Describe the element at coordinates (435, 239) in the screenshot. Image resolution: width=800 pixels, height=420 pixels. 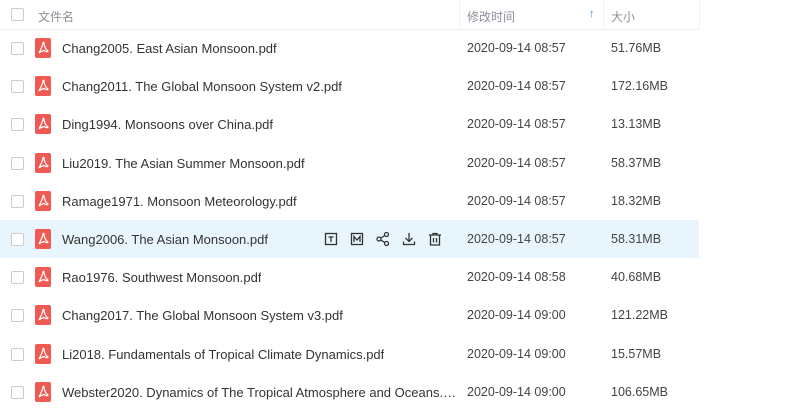
I see `delete-icon` at that location.